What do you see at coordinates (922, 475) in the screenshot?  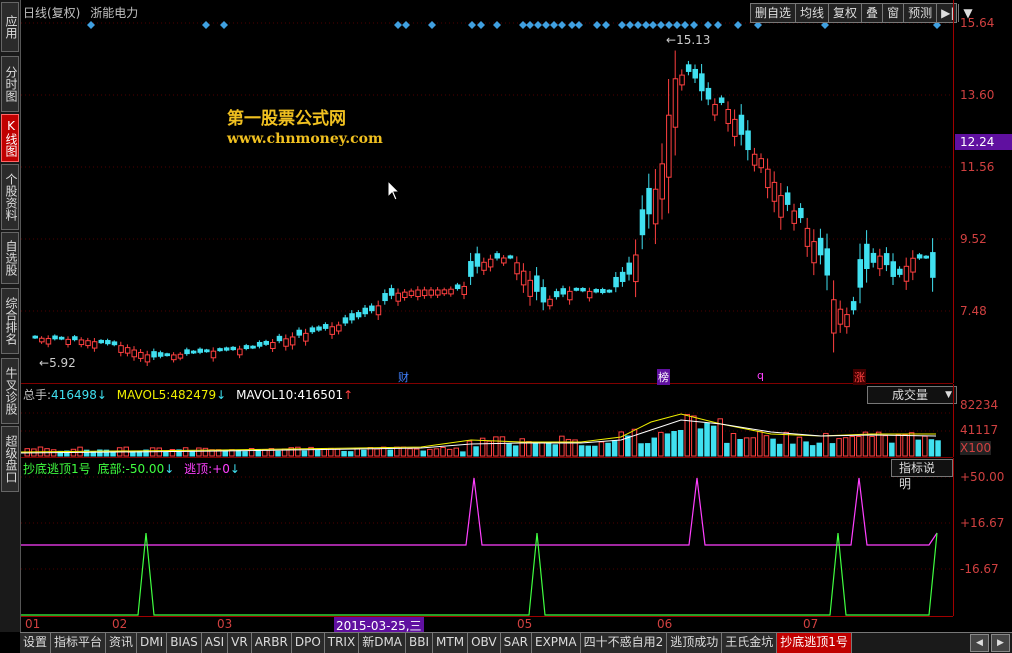 I see `indicator-help-button: 指标说明` at bounding box center [922, 475].